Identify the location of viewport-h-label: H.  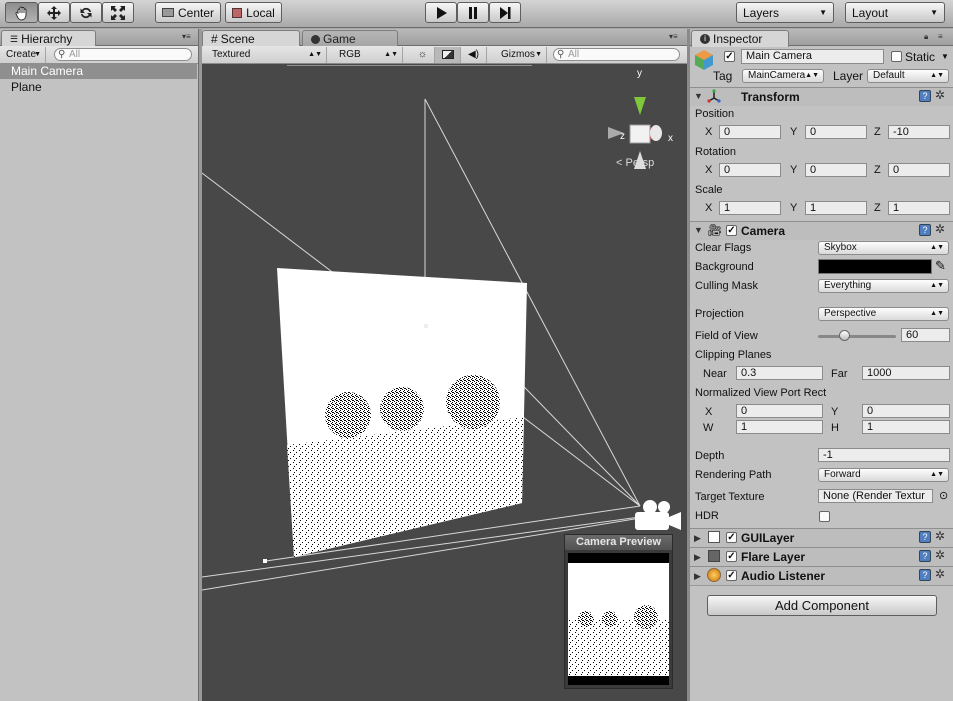
(835, 428).